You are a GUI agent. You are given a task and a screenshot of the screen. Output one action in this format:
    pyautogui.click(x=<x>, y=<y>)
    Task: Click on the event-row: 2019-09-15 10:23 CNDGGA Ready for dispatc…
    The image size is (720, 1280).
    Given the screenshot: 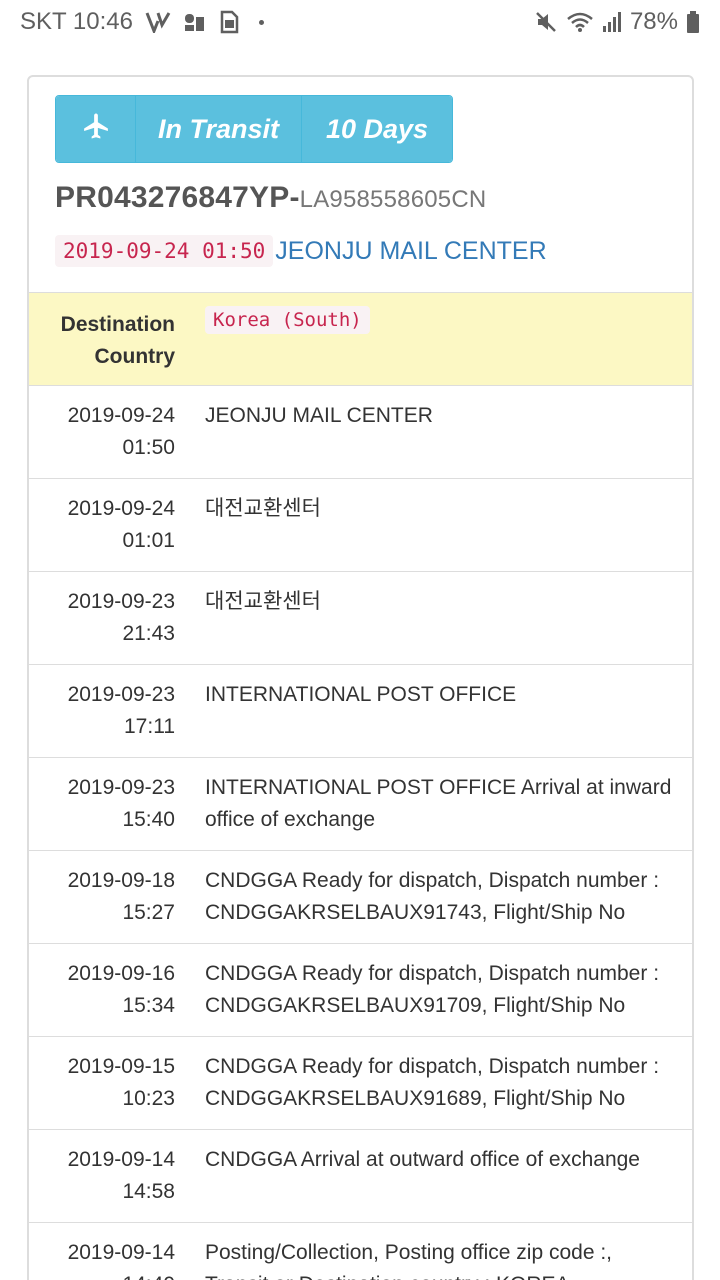 What is the action you would take?
    pyautogui.click(x=360, y=1083)
    